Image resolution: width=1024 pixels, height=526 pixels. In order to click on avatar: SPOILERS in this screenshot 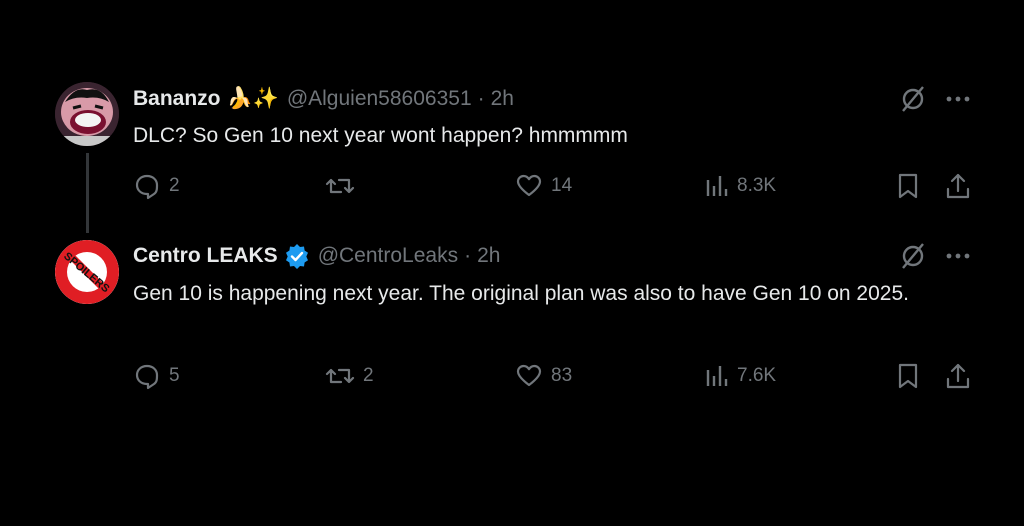, I will do `click(87, 272)`.